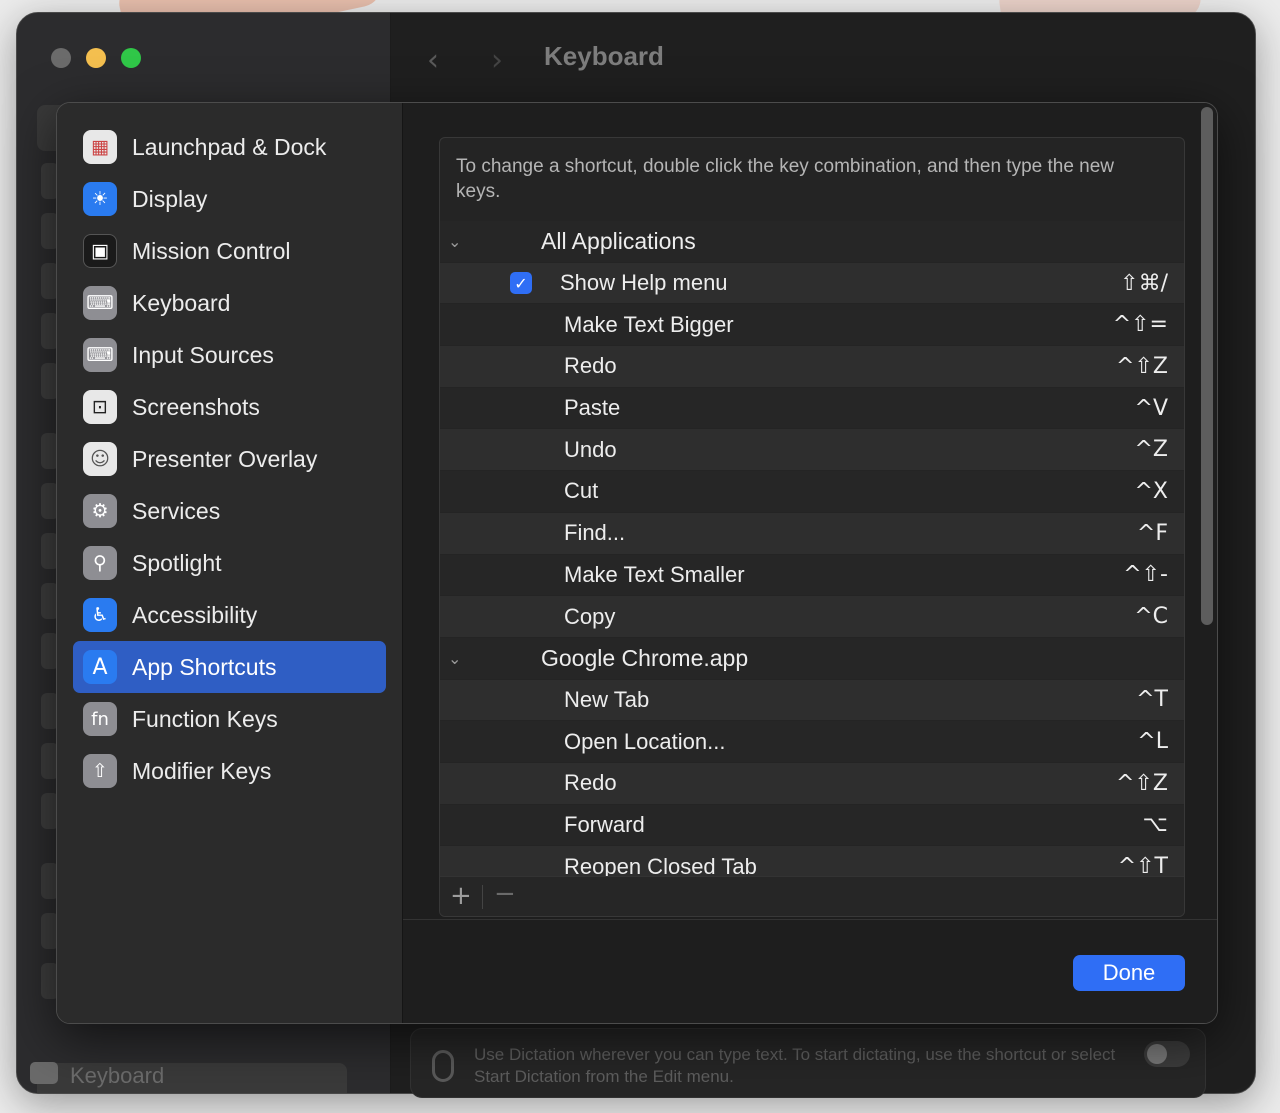  Describe the element at coordinates (812, 449) in the screenshot. I see `shortcut-row: Undo ^Z` at that location.